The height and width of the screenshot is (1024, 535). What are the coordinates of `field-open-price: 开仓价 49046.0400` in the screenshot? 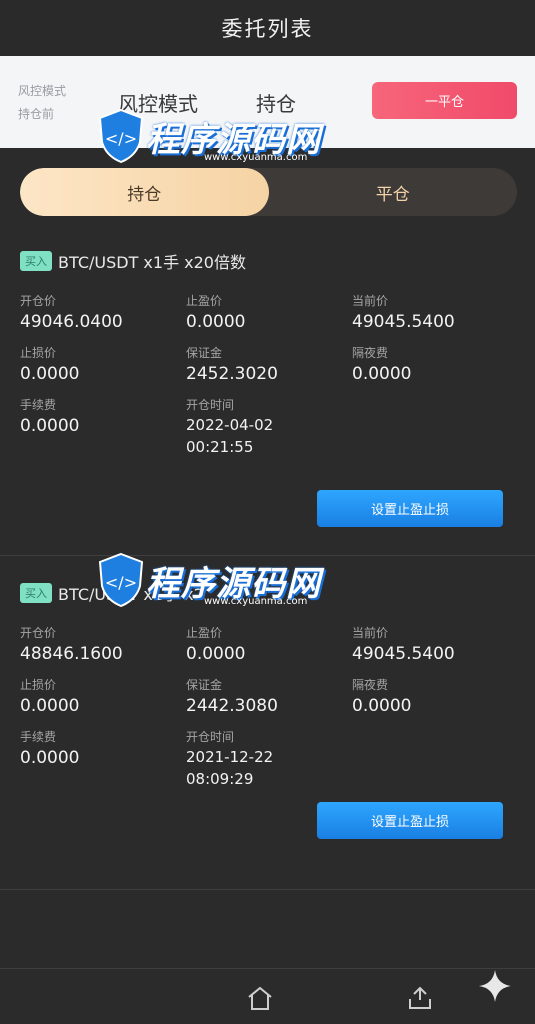 It's located at (103, 313).